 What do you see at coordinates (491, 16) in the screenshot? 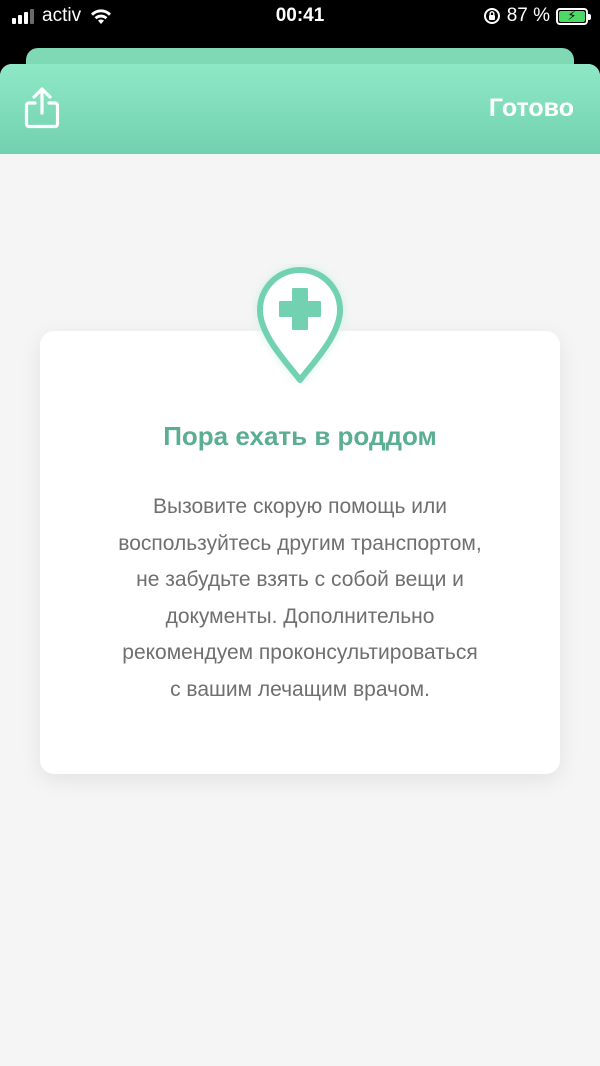
I see `orientation-lock-icon` at bounding box center [491, 16].